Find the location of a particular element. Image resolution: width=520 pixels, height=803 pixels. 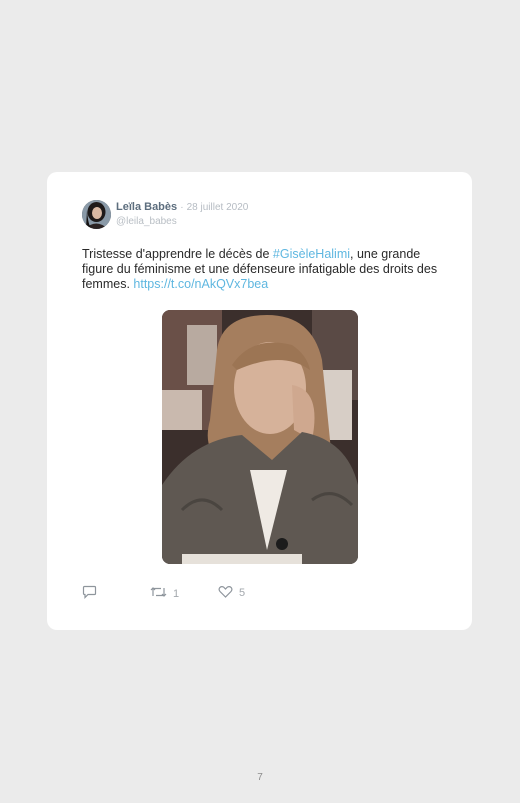

tweet-actions: 1 5 is located at coordinates (182, 593).